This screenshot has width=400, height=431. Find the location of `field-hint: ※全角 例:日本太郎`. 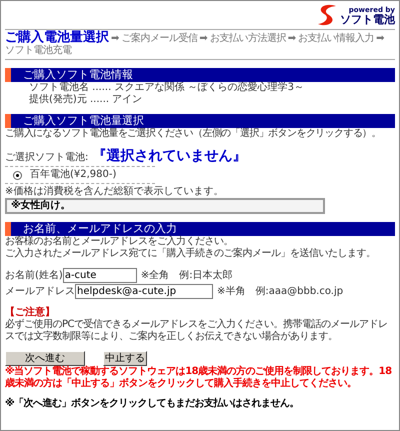

field-hint: ※全角 例:日本太郎 is located at coordinates (186, 276).